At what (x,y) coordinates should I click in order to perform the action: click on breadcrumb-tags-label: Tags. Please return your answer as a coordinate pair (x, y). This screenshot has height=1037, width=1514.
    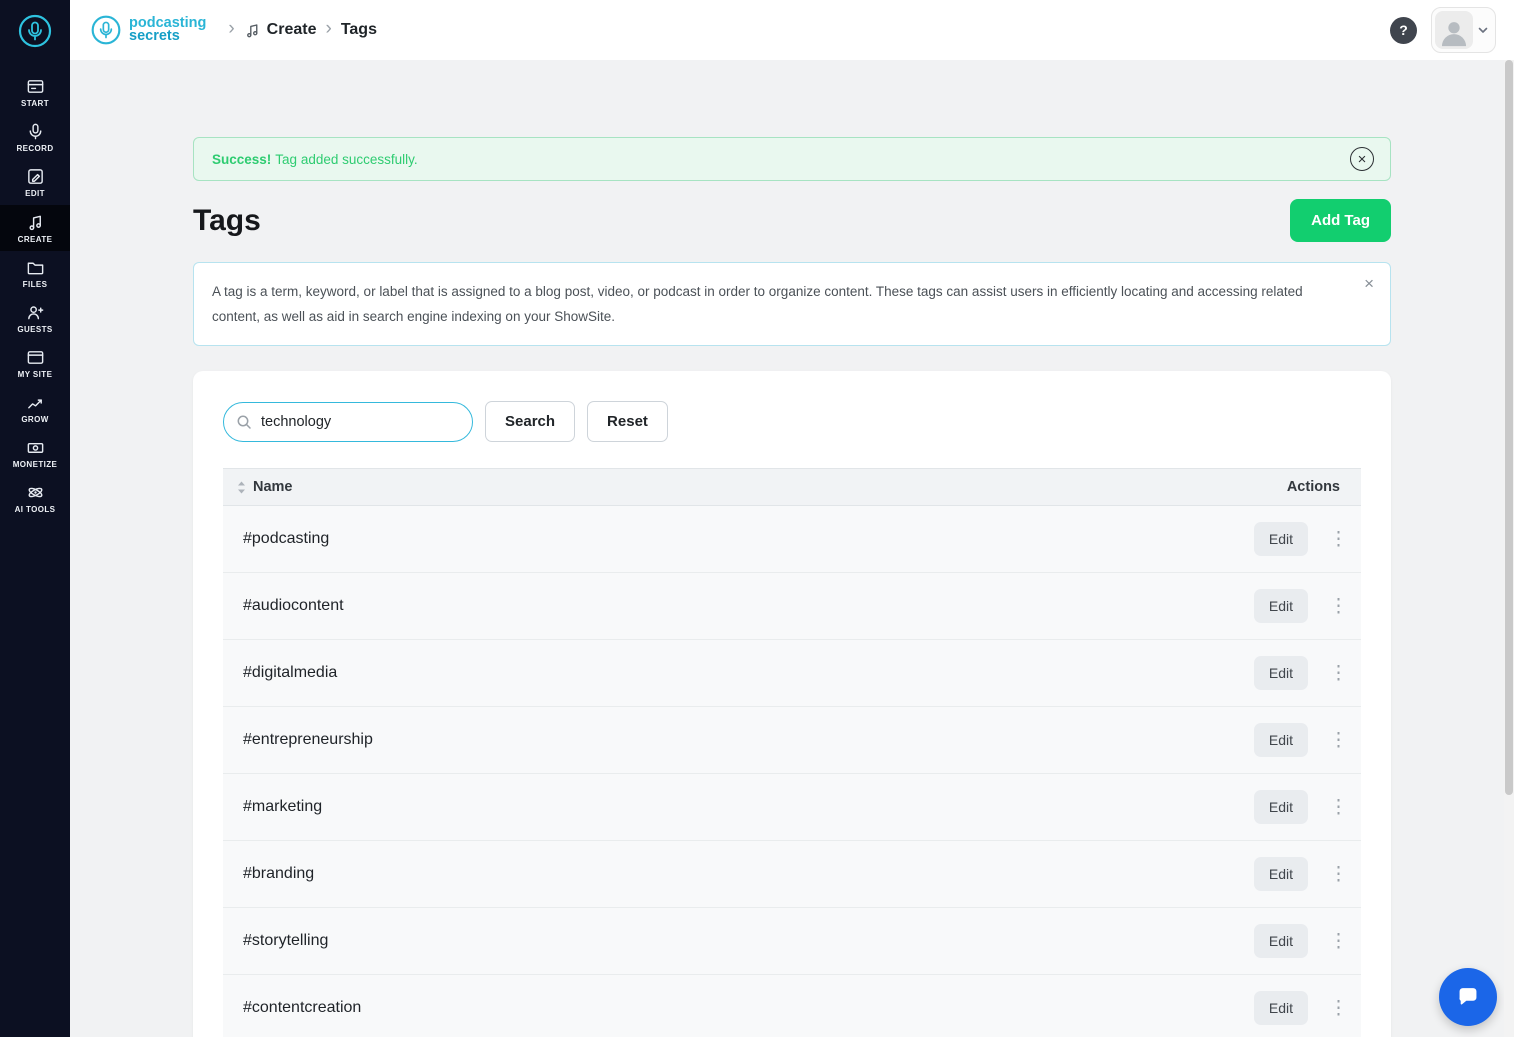
    Looking at the image, I should click on (358, 29).